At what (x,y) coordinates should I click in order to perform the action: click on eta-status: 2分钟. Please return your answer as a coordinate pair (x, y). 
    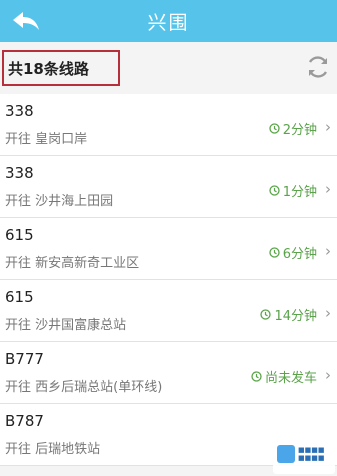
    Looking at the image, I should click on (293, 128).